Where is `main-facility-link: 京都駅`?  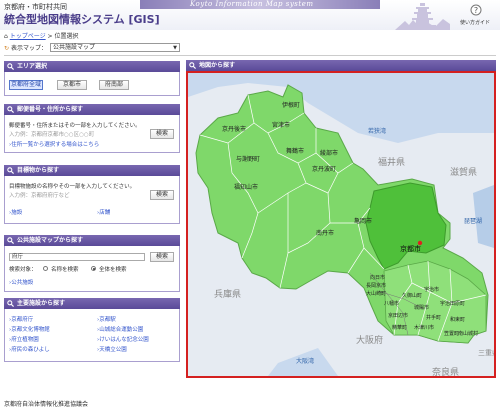 main-facility-link: 京都駅 is located at coordinates (106, 319).